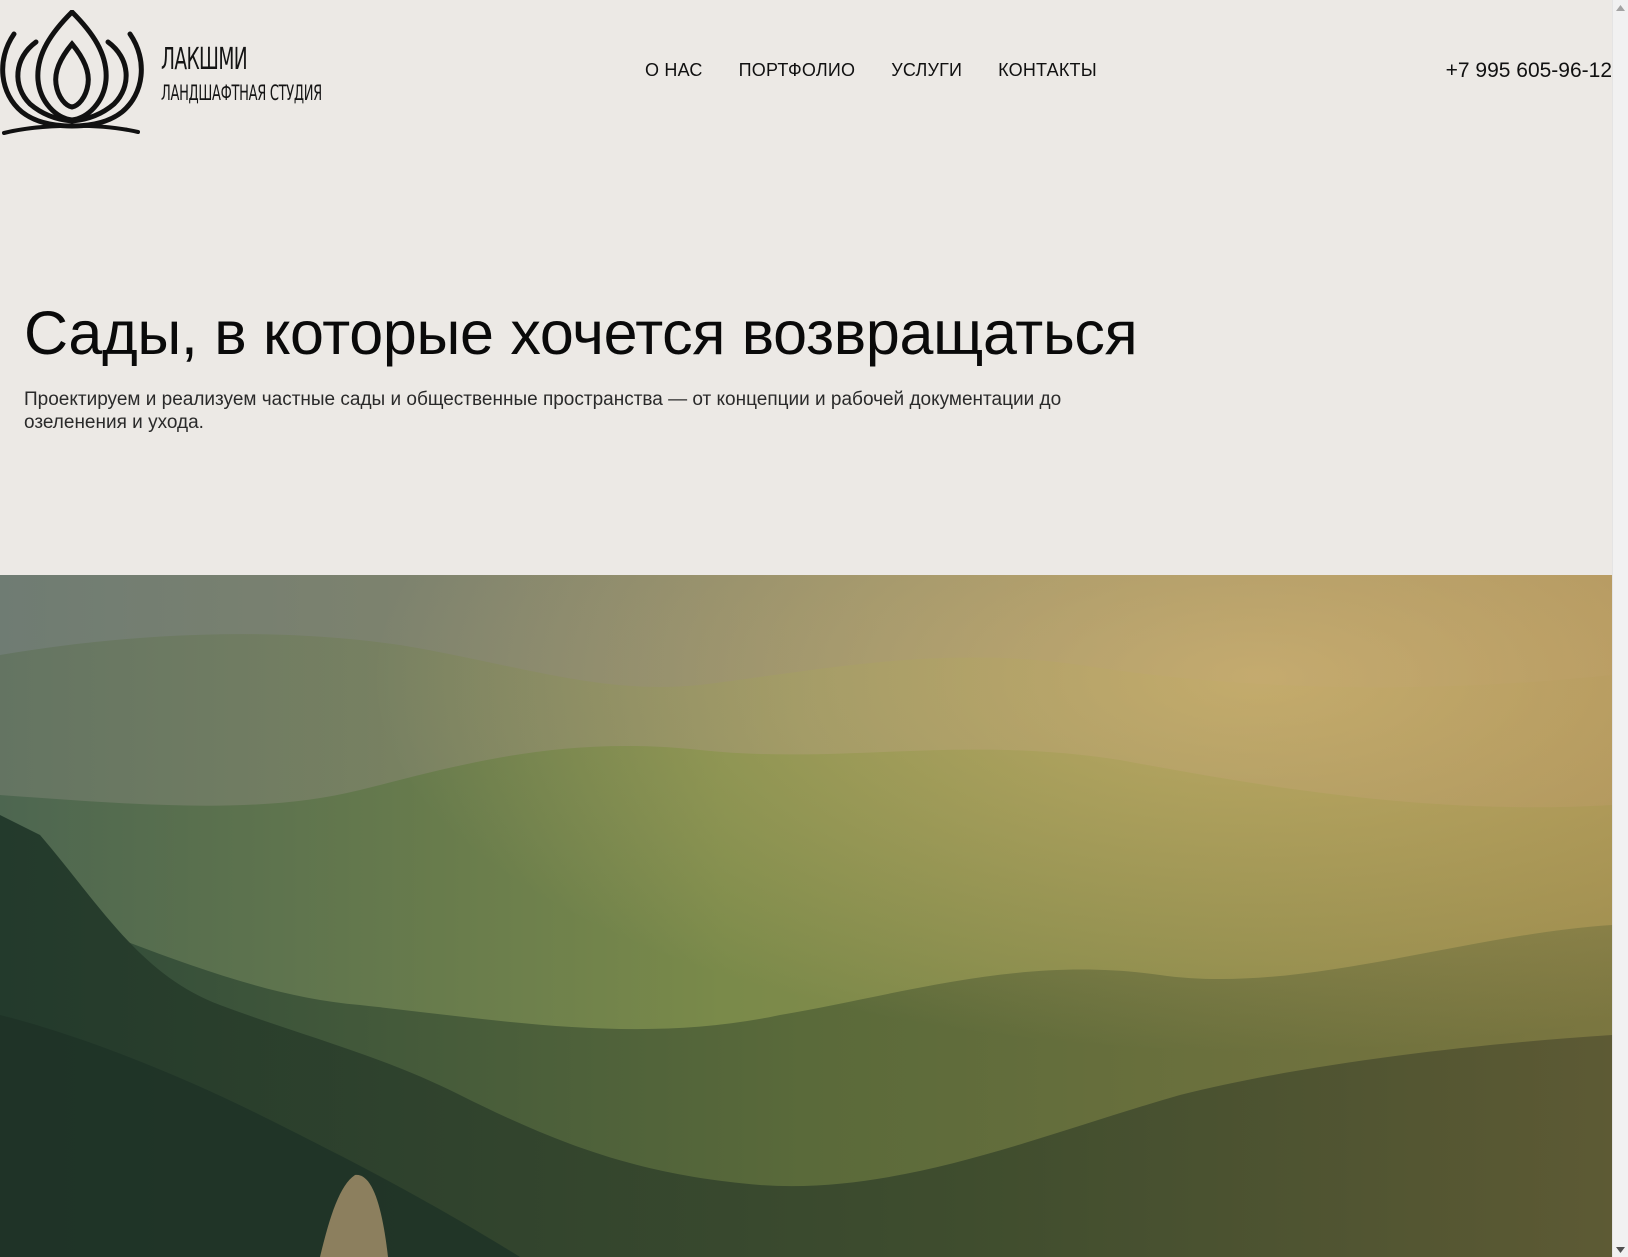 This screenshot has width=1628, height=1257. What do you see at coordinates (241, 93) in the screenshot?
I see `logo-subtitle: ЛАНДШАФТНАЯ СТУДИЯ` at bounding box center [241, 93].